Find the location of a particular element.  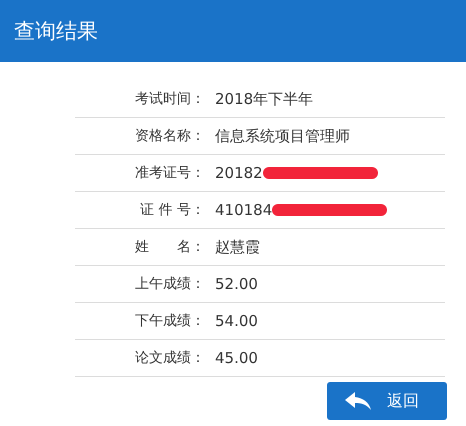

field-label: 下午成绩： is located at coordinates (169, 321).